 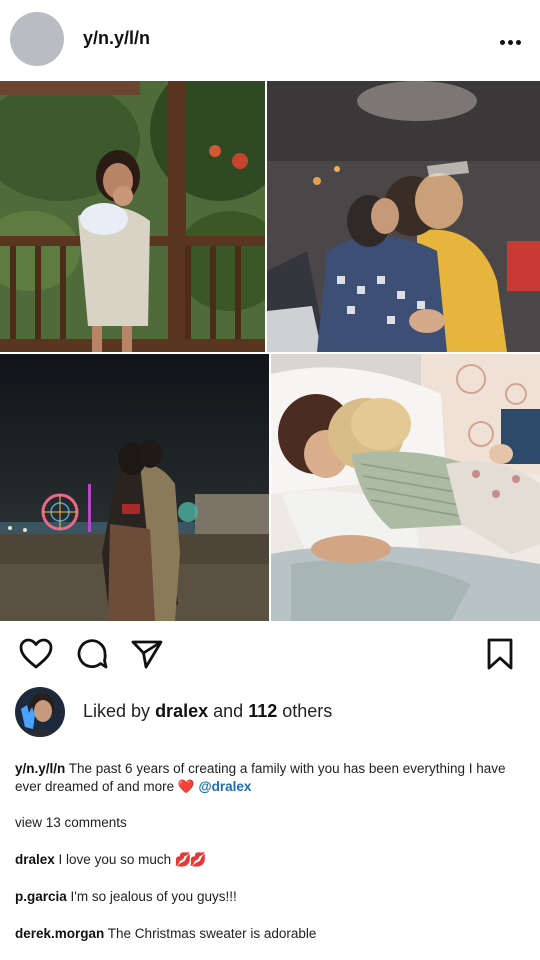 I want to click on liked-by-suffix: others, so click(x=307, y=711).